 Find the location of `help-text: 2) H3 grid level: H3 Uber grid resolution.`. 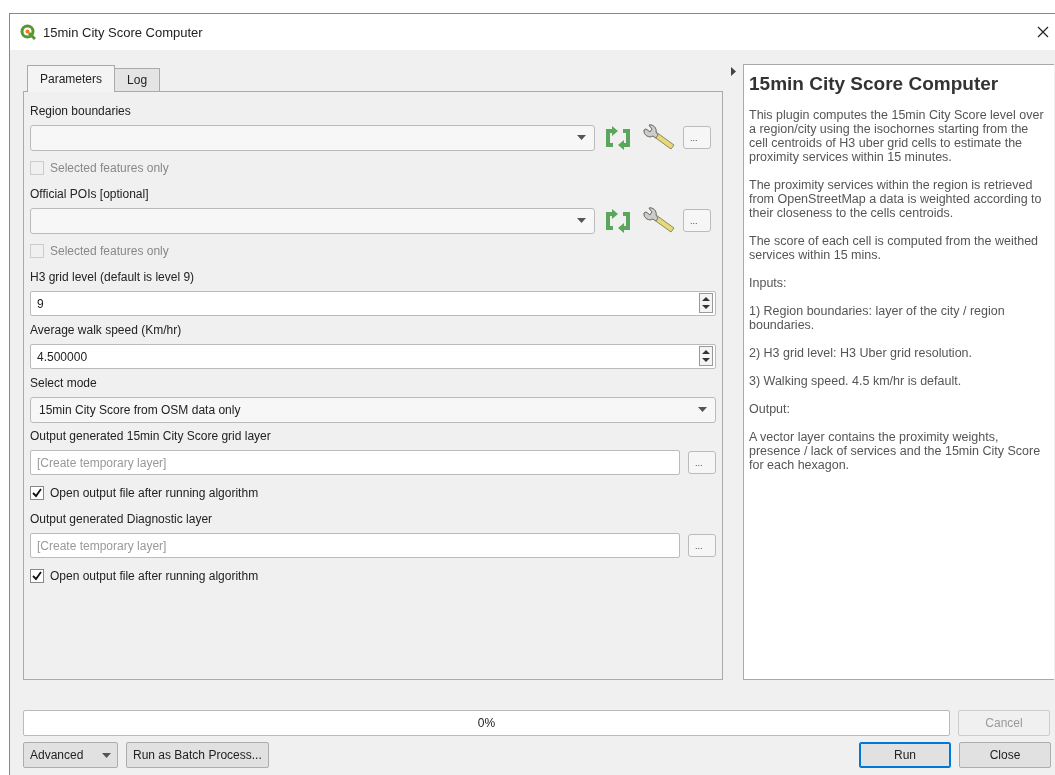

help-text: 2) H3 grid level: H3 Uber grid resolution. is located at coordinates (861, 353).